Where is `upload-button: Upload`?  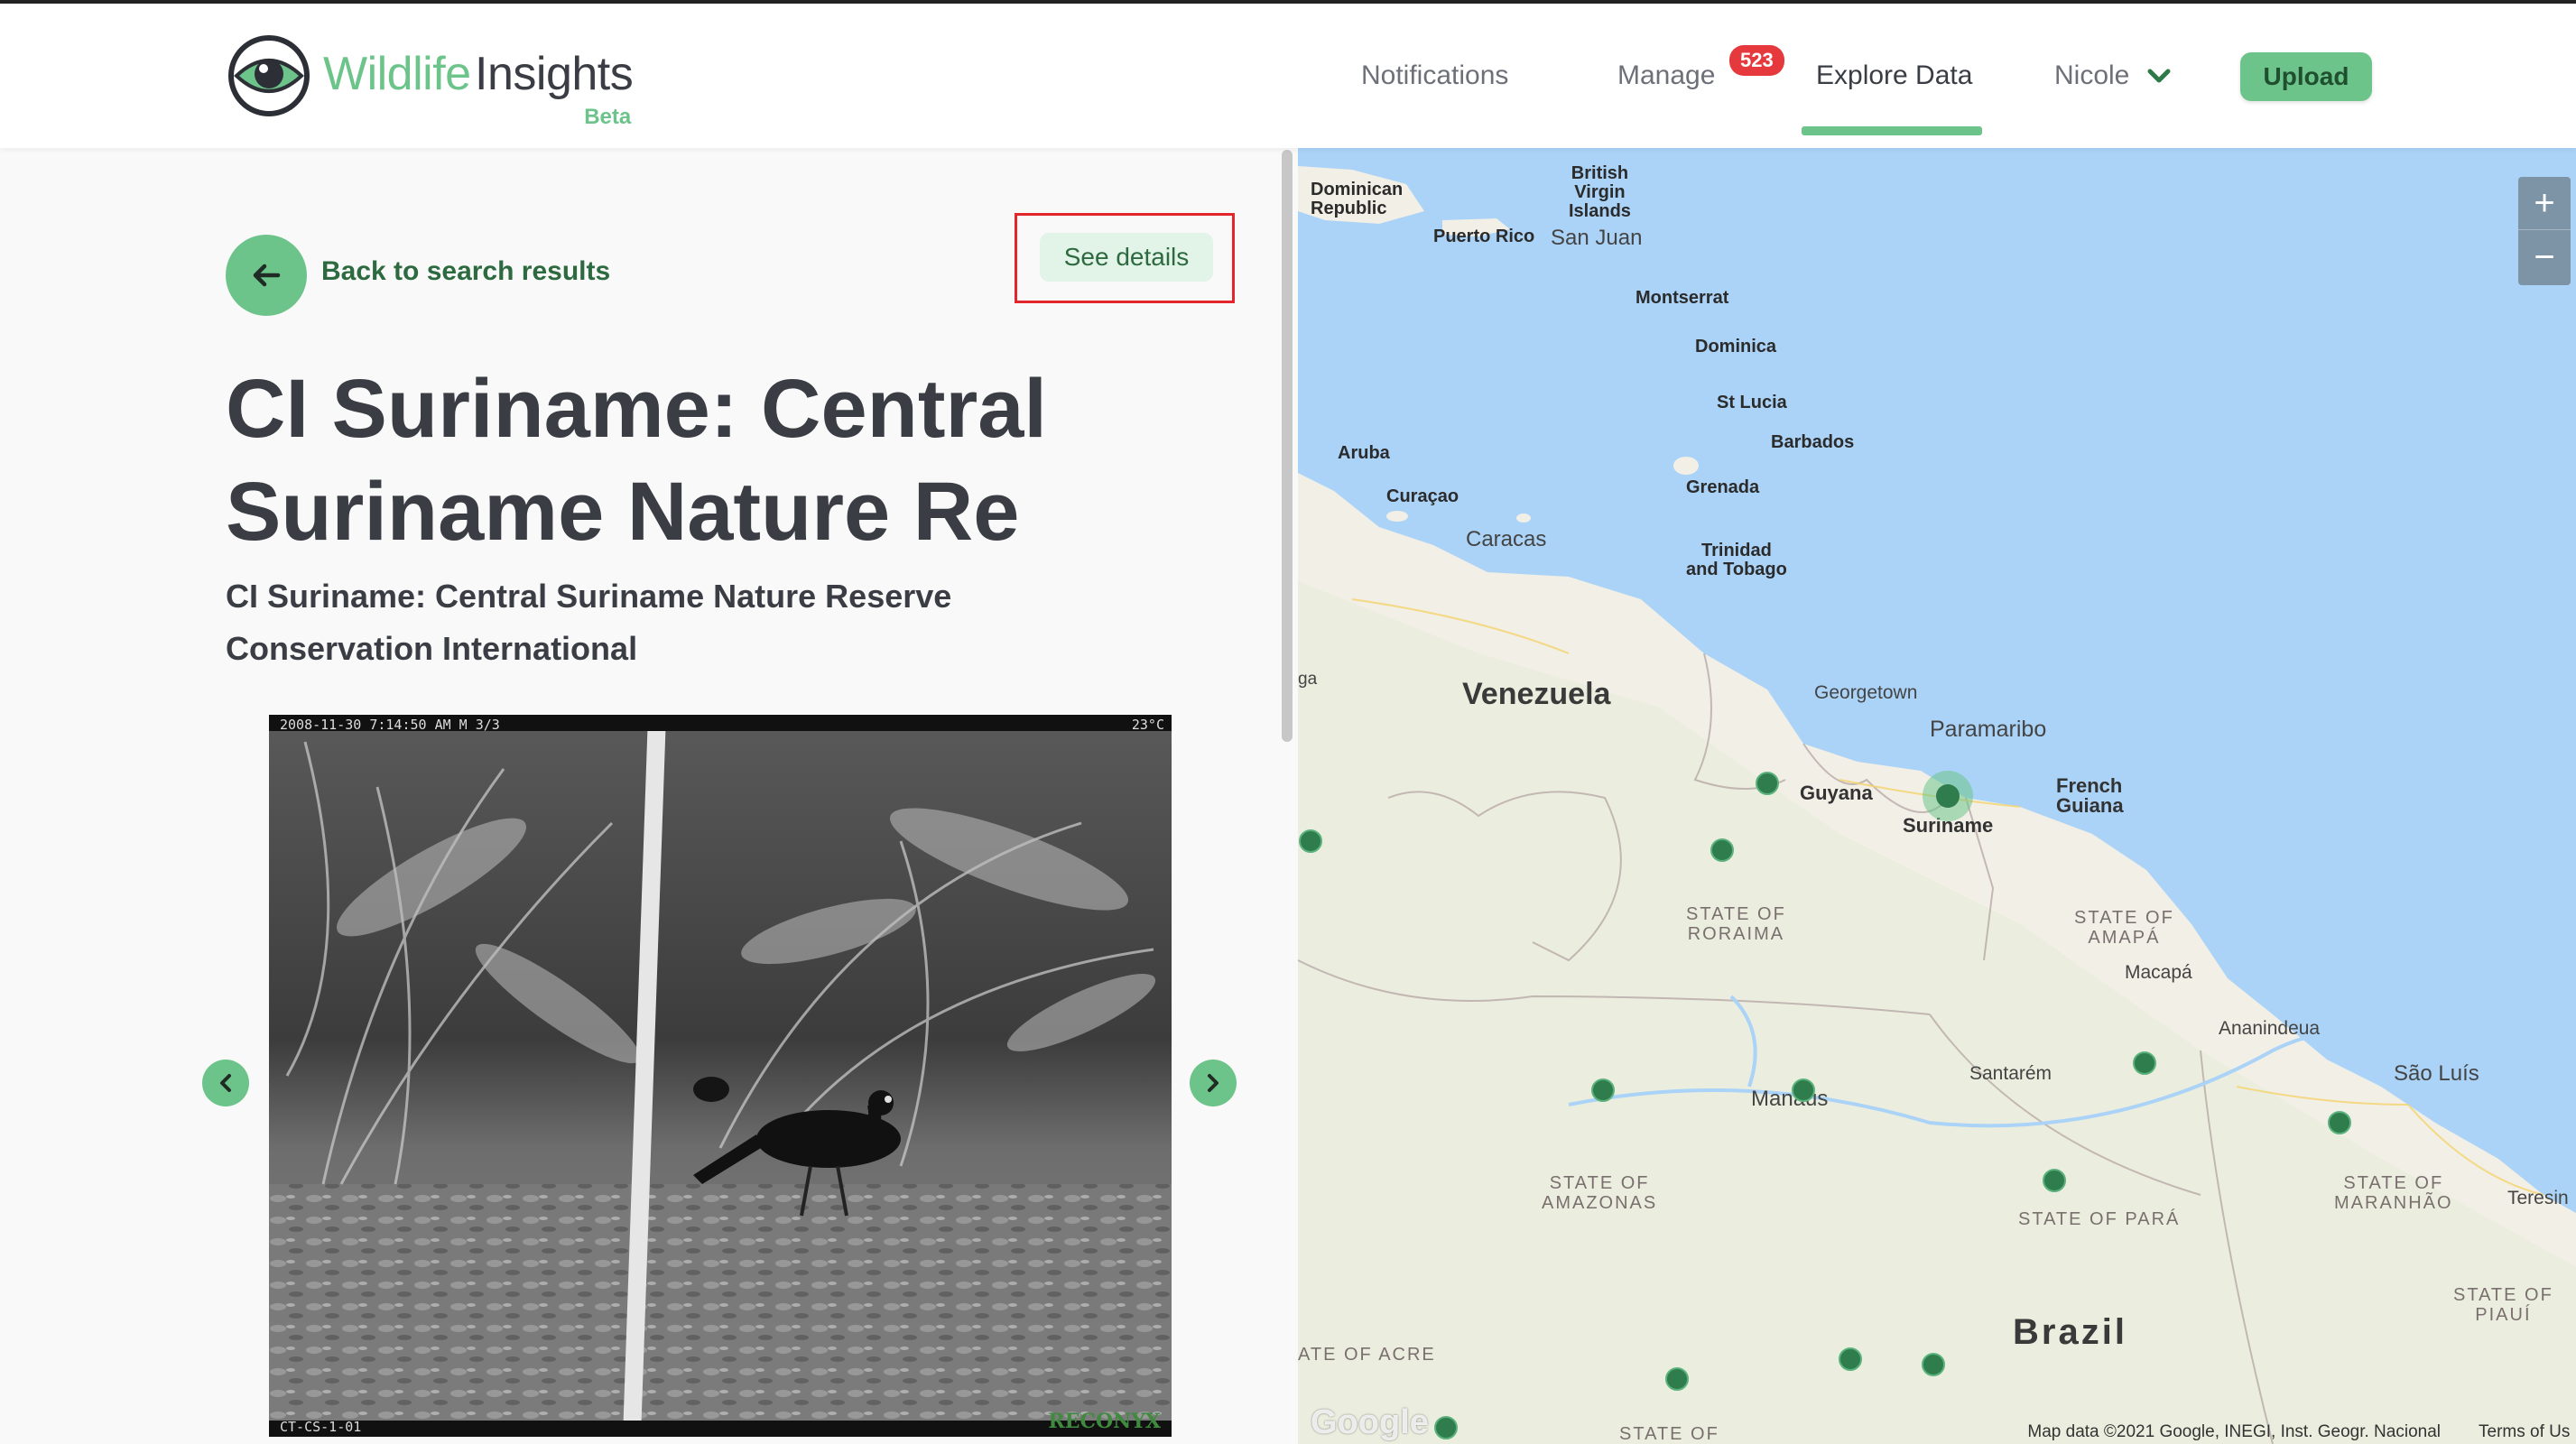 upload-button: Upload is located at coordinates (2306, 76).